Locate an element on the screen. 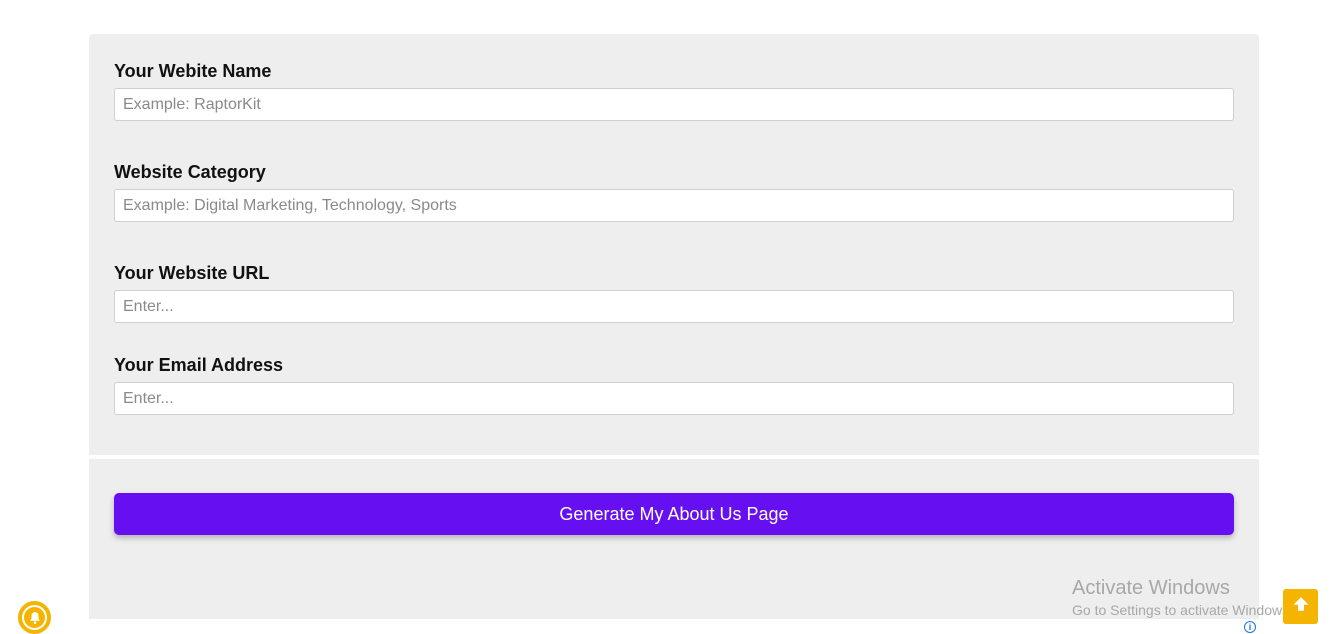 The image size is (1340, 634). website-category-input is located at coordinates (674, 205).